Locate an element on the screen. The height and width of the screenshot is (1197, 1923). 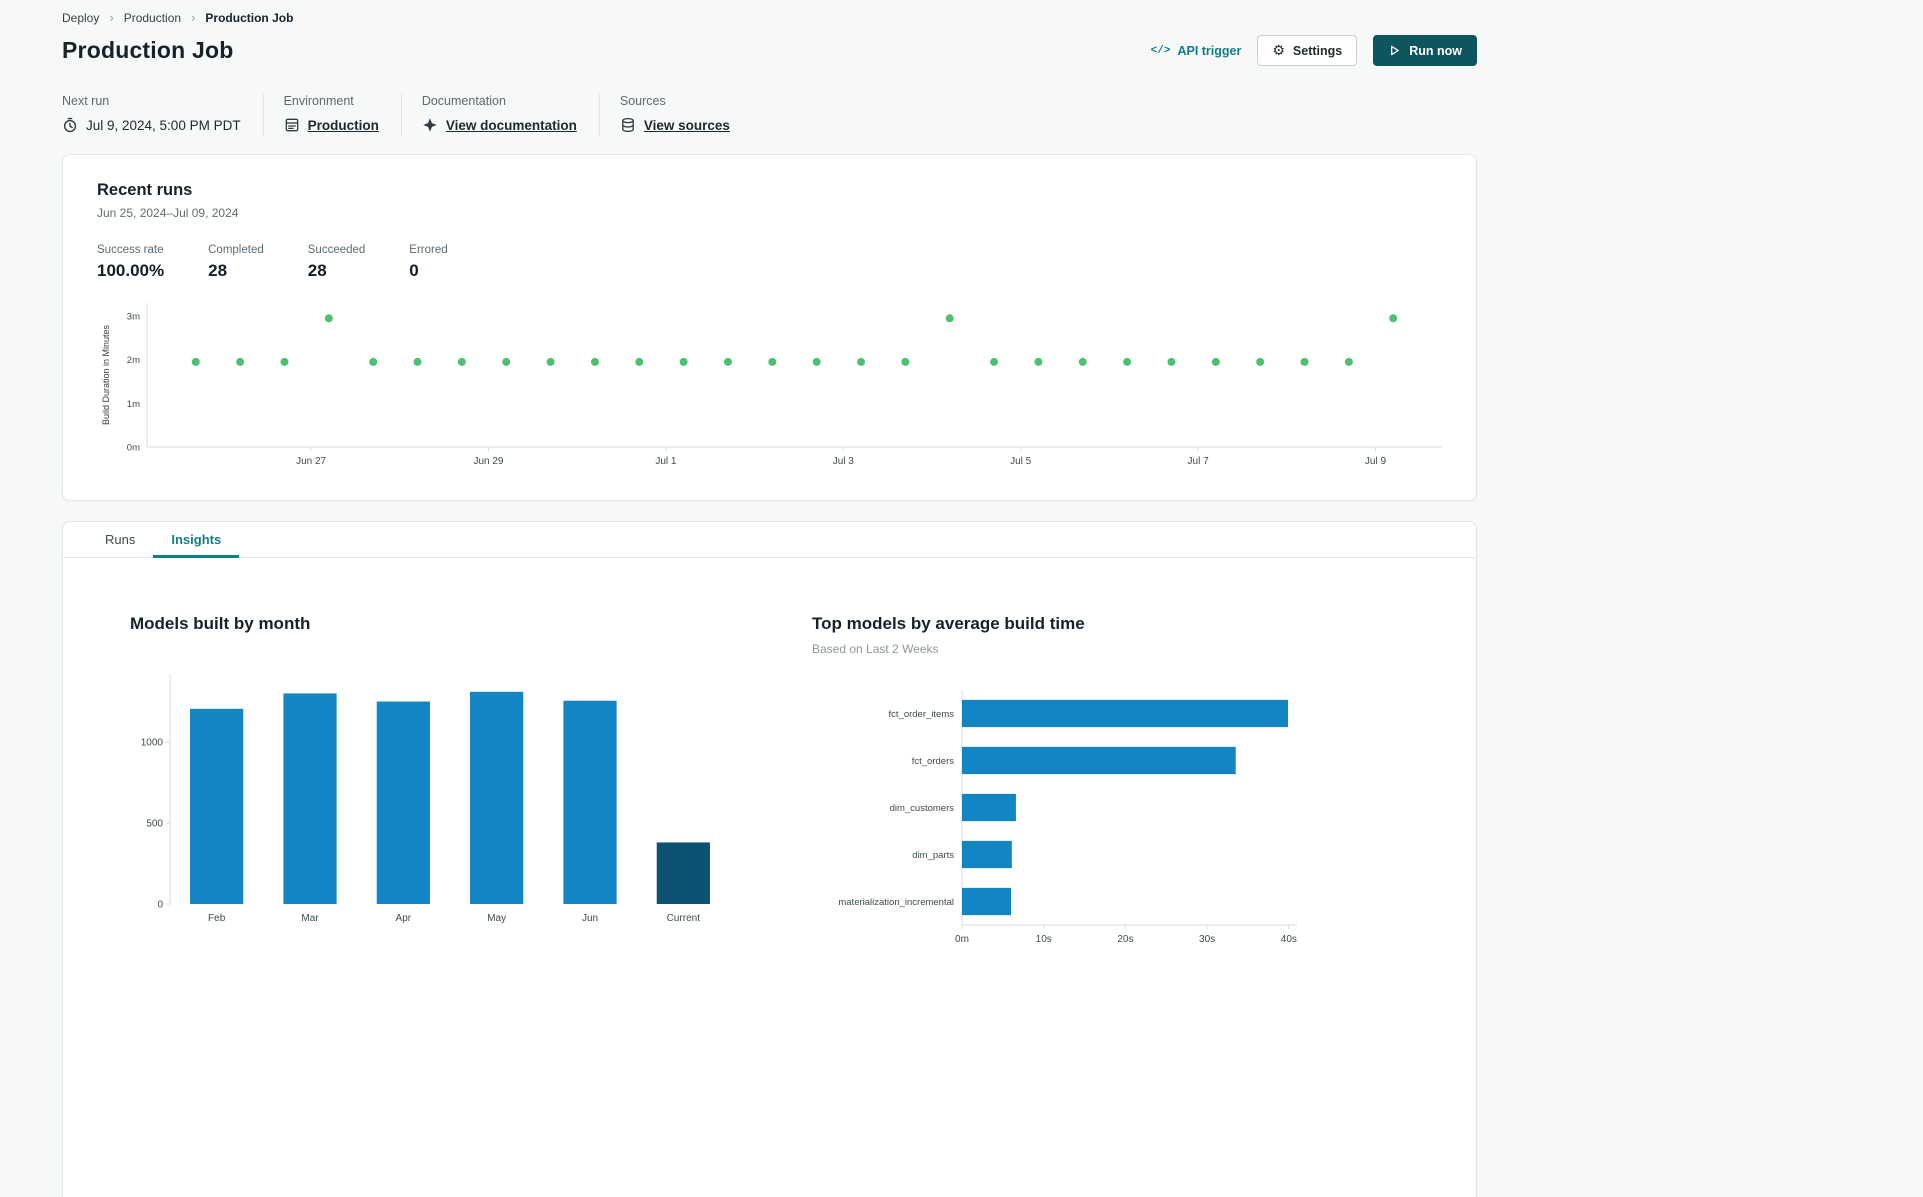
breadcrumb-production: Production is located at coordinates (152, 18).